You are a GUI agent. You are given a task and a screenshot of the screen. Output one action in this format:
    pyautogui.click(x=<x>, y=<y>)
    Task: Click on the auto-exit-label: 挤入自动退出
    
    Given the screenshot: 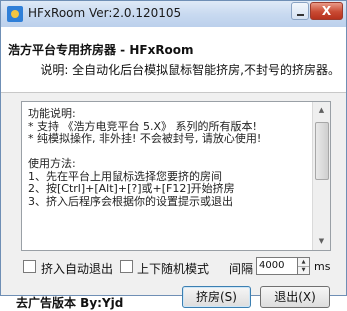 What is the action you would take?
    pyautogui.click(x=77, y=268)
    